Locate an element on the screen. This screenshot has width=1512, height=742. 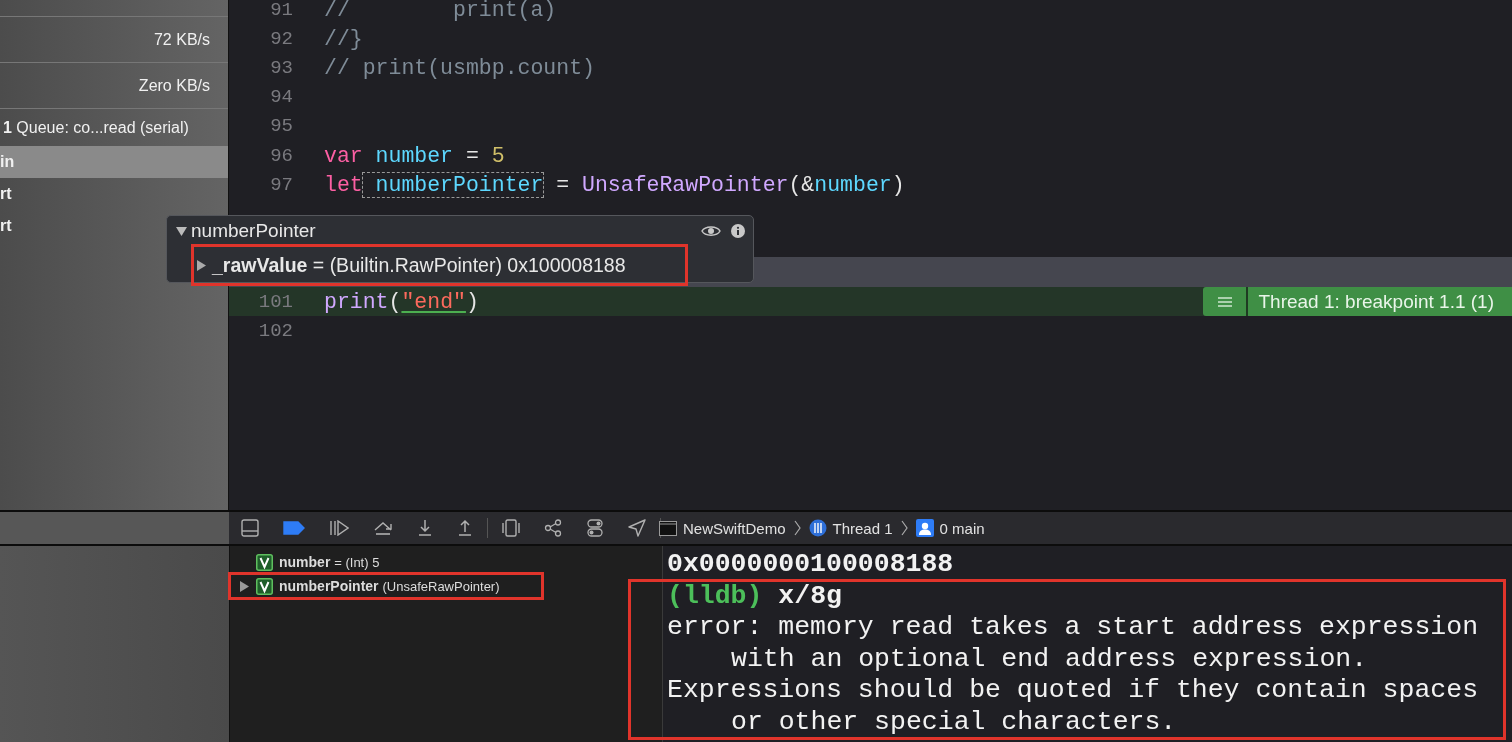
panel-toggle-icon is located at coordinates (250, 528).